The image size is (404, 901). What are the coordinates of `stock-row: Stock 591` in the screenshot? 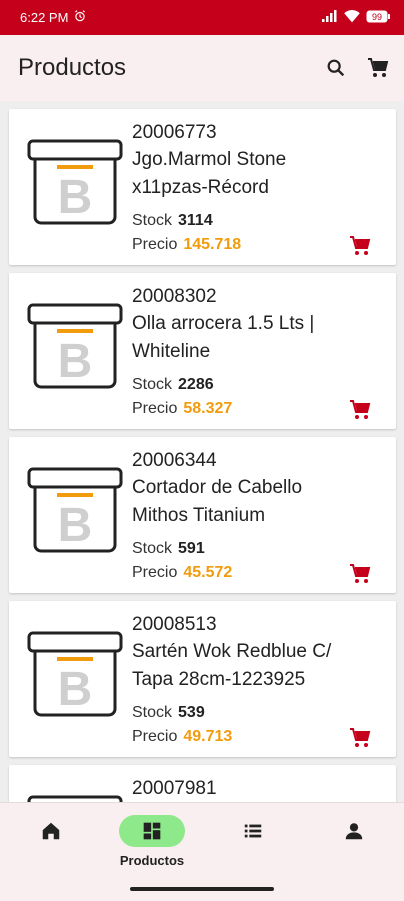 It's located at (168, 549).